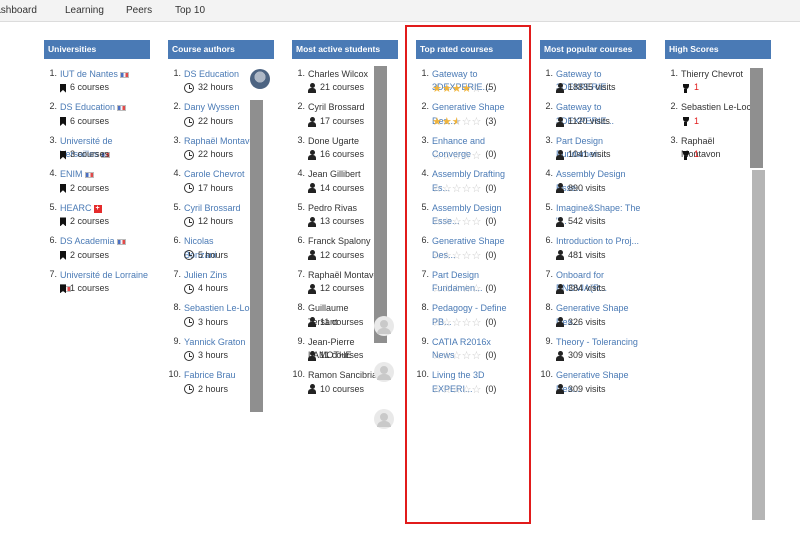 The image size is (800, 533). I want to click on item-number: 4., so click(53, 173).